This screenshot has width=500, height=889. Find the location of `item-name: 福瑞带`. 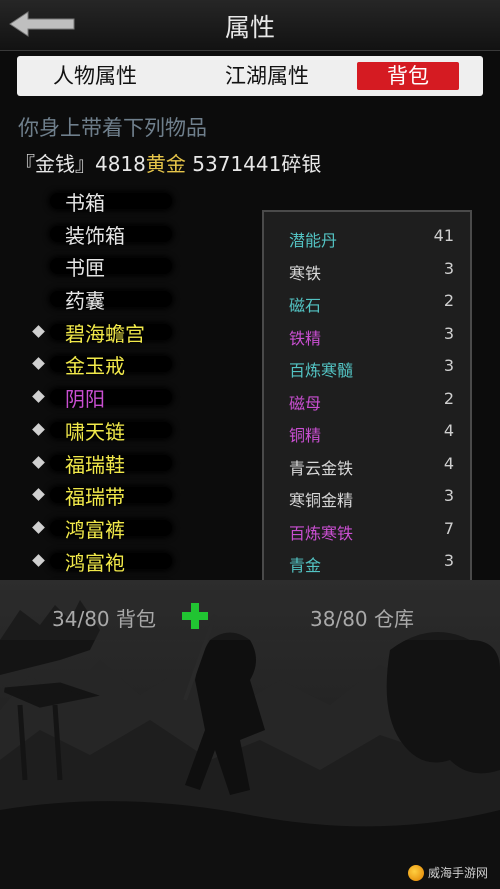

item-name: 福瑞带 is located at coordinates (95, 497).